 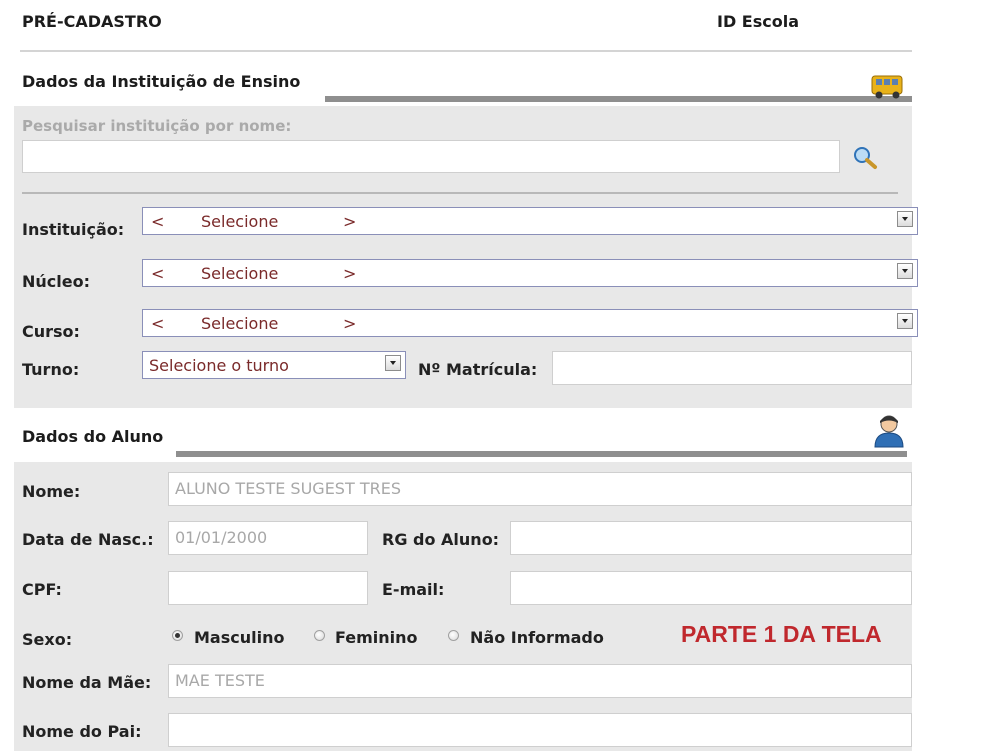 I want to click on instituicao-select: < Selecione >, so click(x=530, y=221).